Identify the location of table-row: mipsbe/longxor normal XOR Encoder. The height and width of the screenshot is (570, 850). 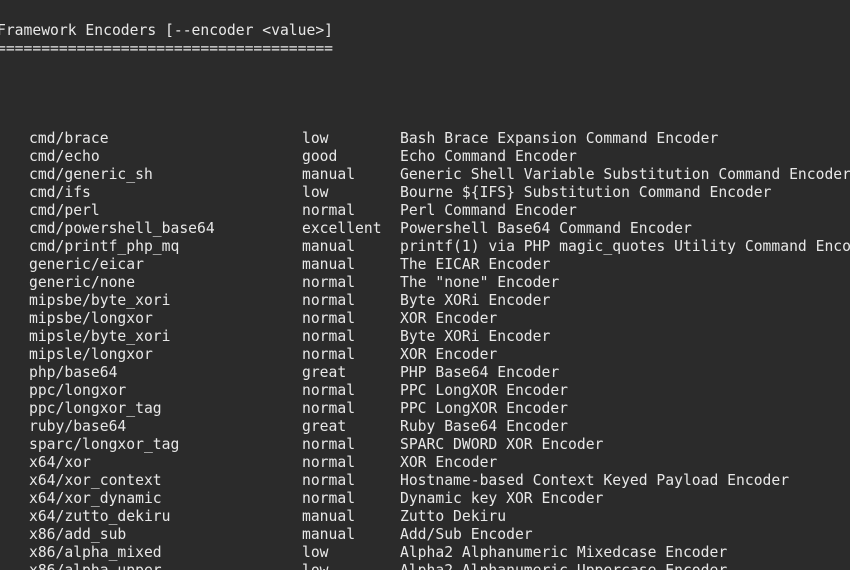
(425, 319).